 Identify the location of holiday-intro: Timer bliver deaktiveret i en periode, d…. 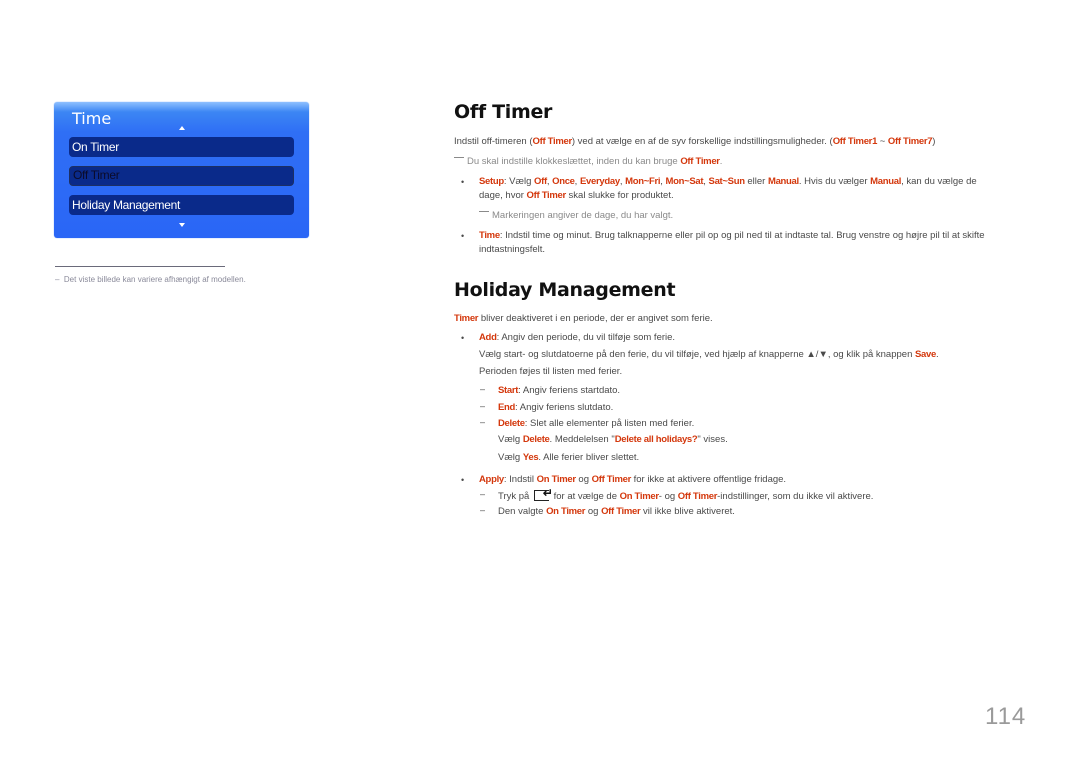
(583, 318).